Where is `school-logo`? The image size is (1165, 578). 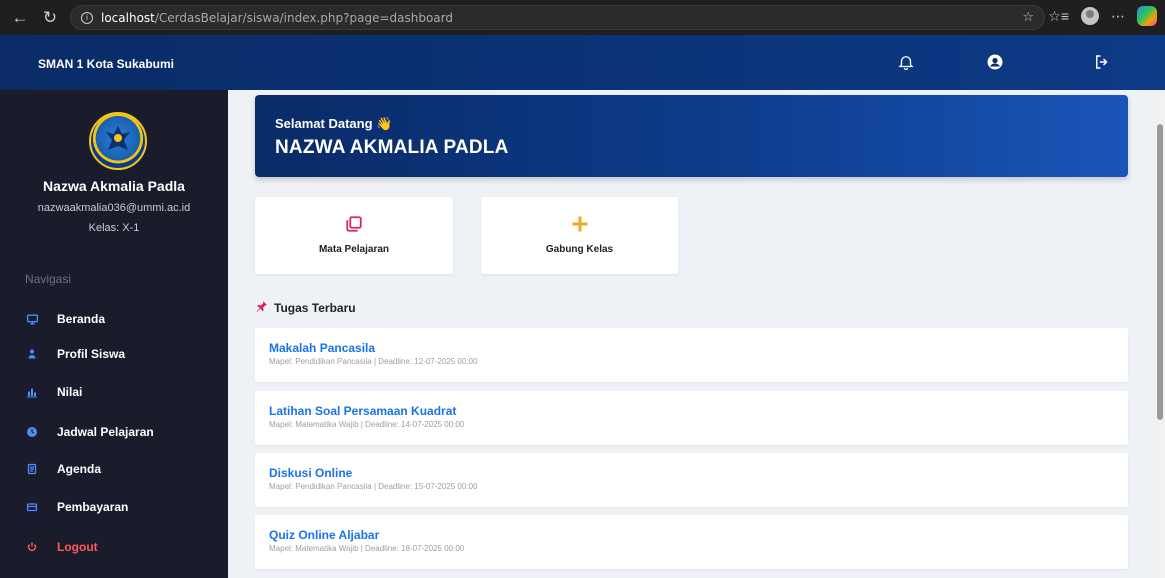
school-logo is located at coordinates (118, 141).